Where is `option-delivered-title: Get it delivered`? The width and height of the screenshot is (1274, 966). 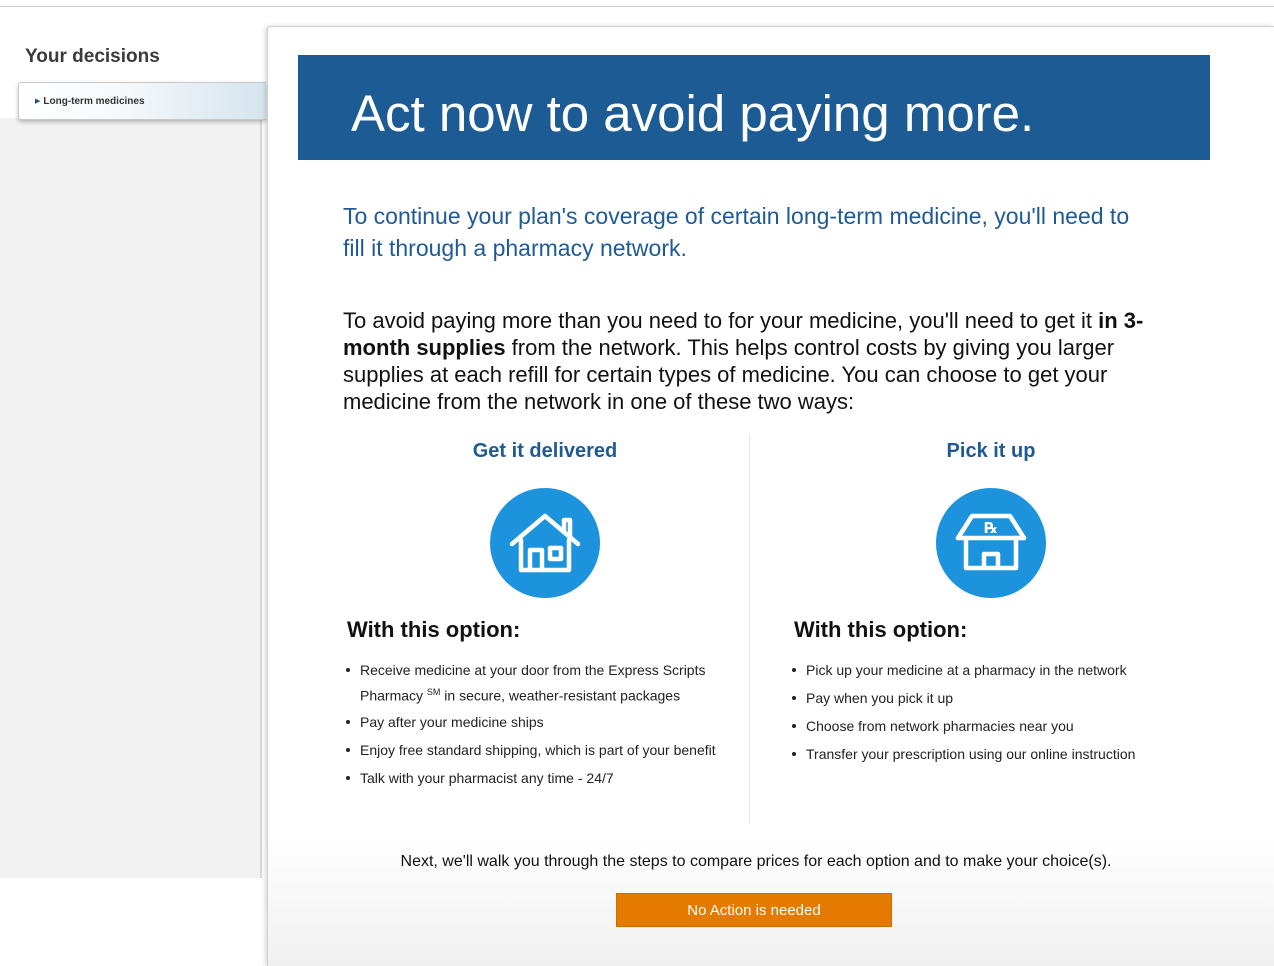
option-delivered-title: Get it delivered is located at coordinates (545, 451).